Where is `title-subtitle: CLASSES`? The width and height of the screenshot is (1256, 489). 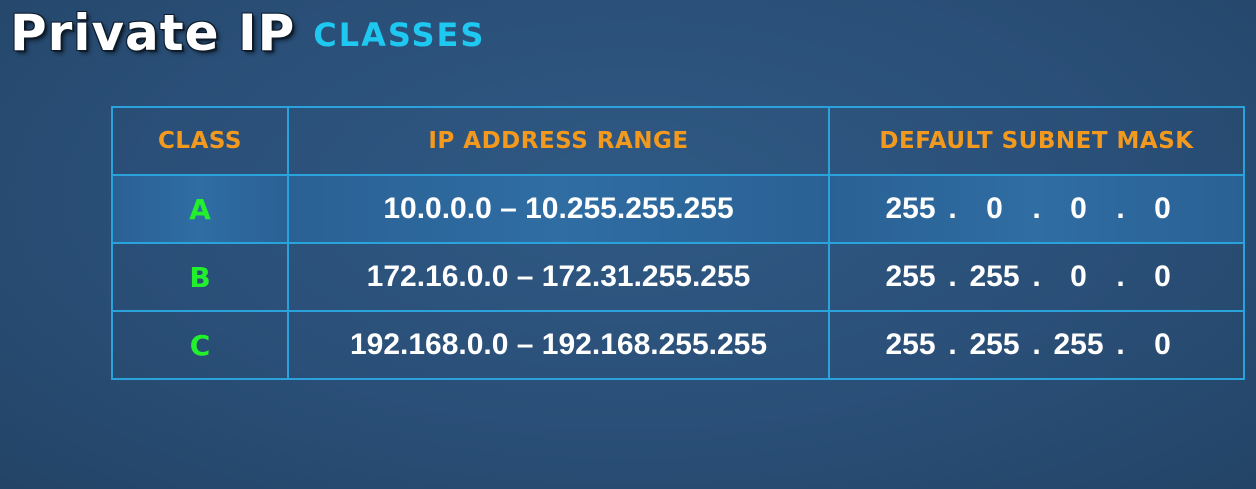 title-subtitle: CLASSES is located at coordinates (399, 35).